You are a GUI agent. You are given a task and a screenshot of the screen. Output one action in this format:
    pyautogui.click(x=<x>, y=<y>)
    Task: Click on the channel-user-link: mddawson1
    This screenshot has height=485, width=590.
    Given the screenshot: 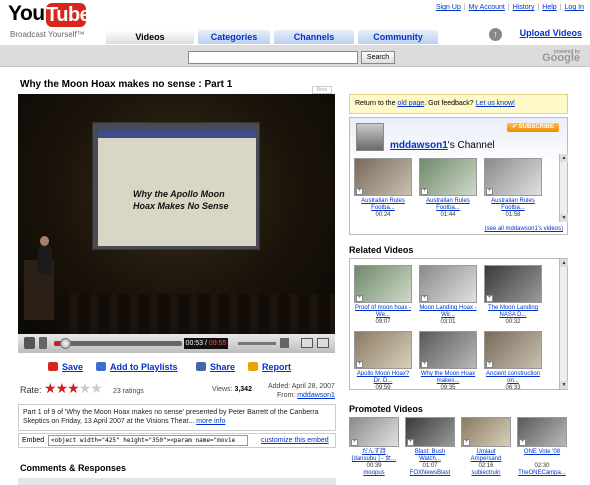 What is the action you would take?
    pyautogui.click(x=419, y=145)
    